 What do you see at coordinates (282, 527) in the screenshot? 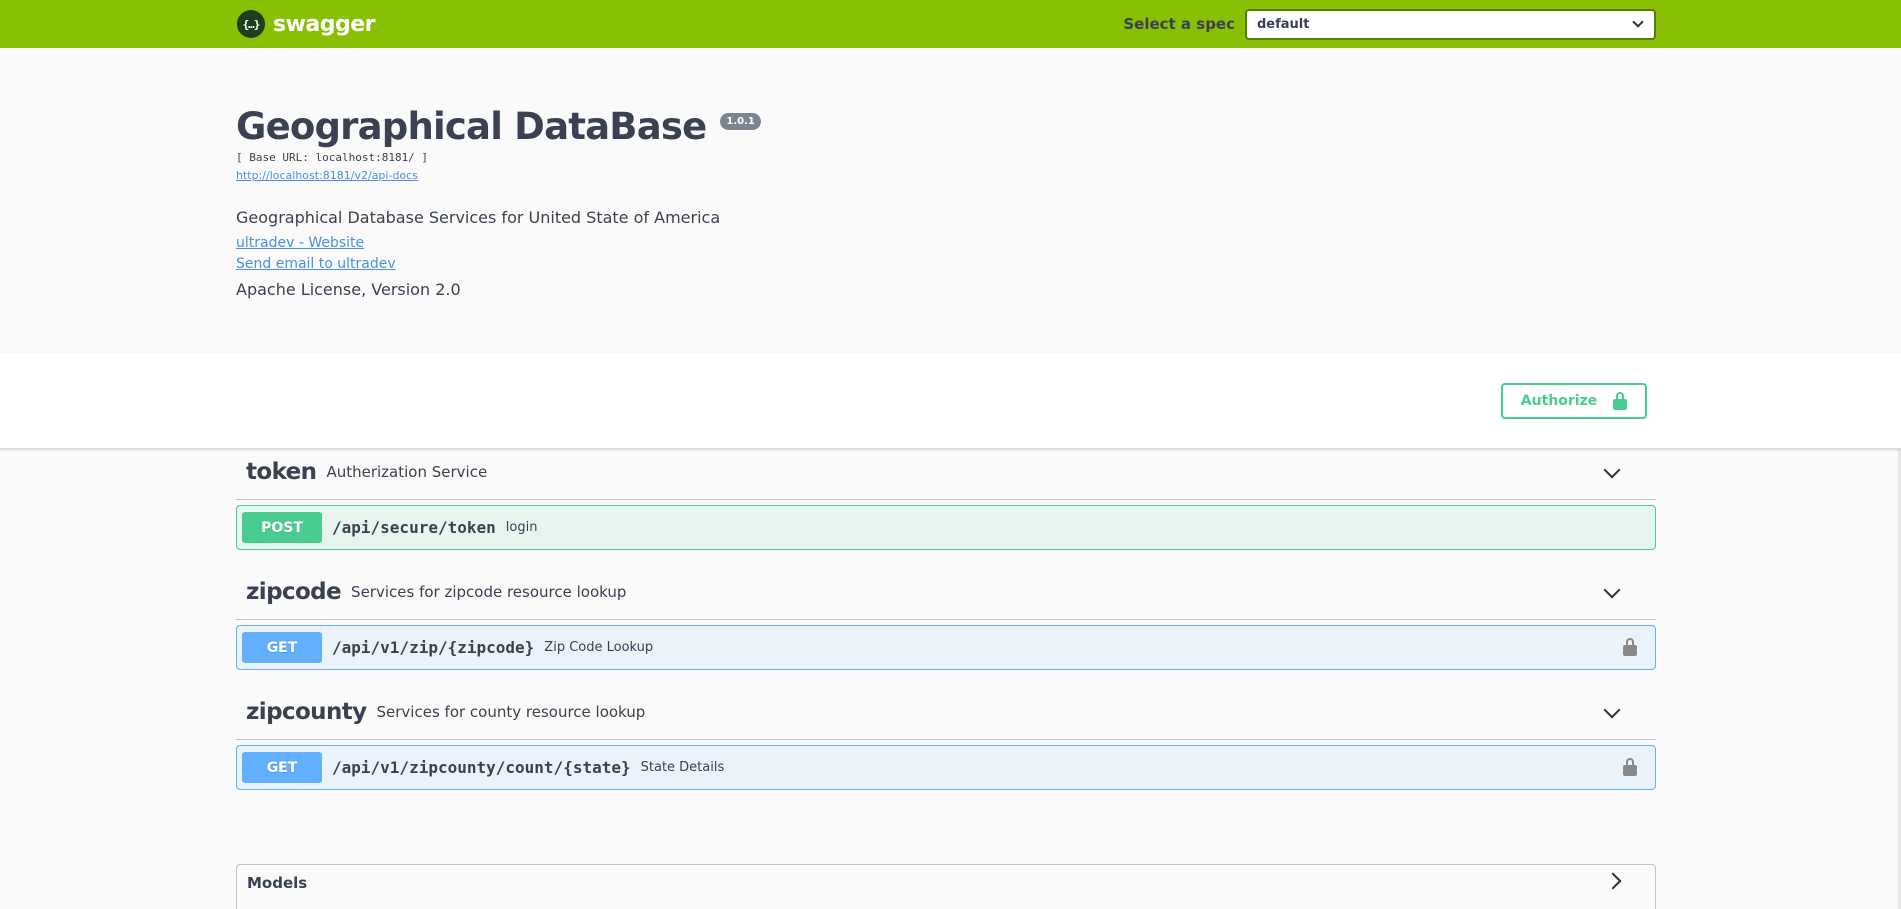
I see `method-badge: POST` at bounding box center [282, 527].